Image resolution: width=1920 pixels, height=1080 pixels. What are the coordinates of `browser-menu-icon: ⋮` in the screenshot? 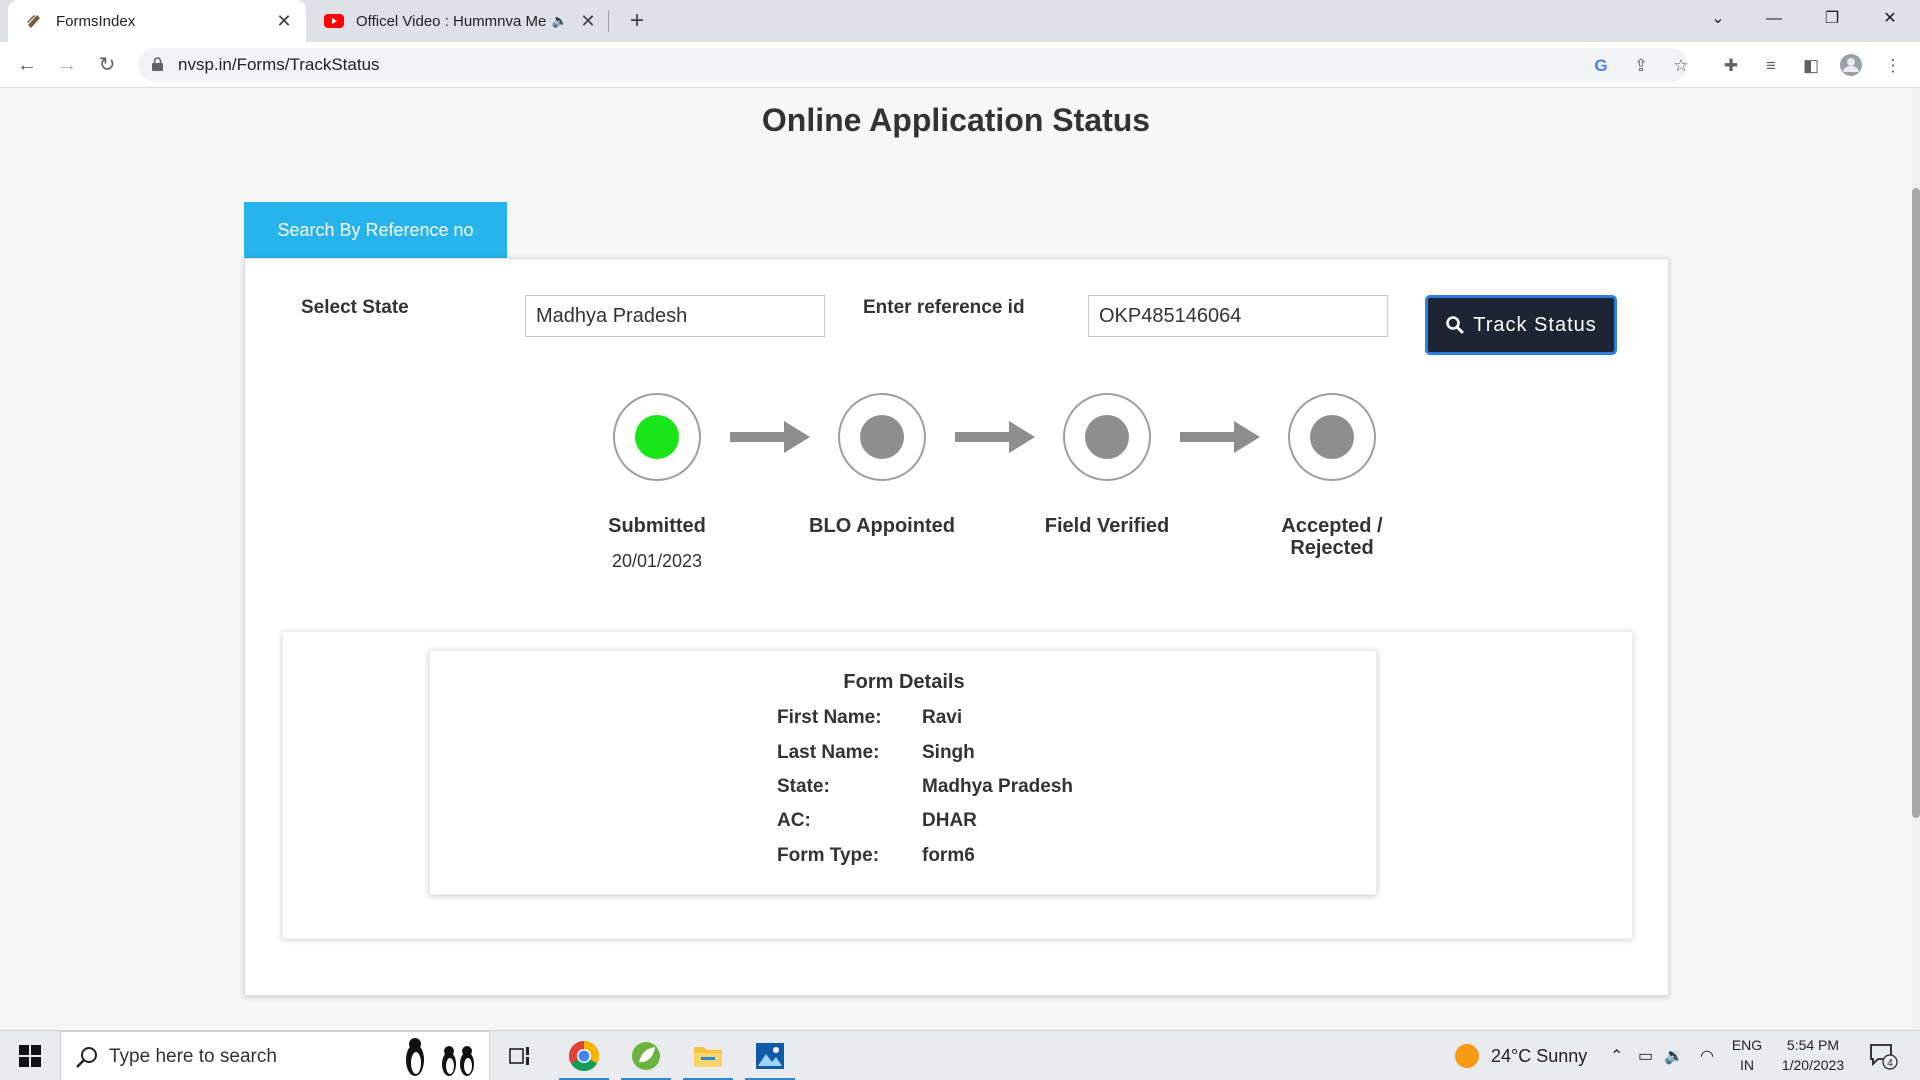 It's located at (1893, 66).